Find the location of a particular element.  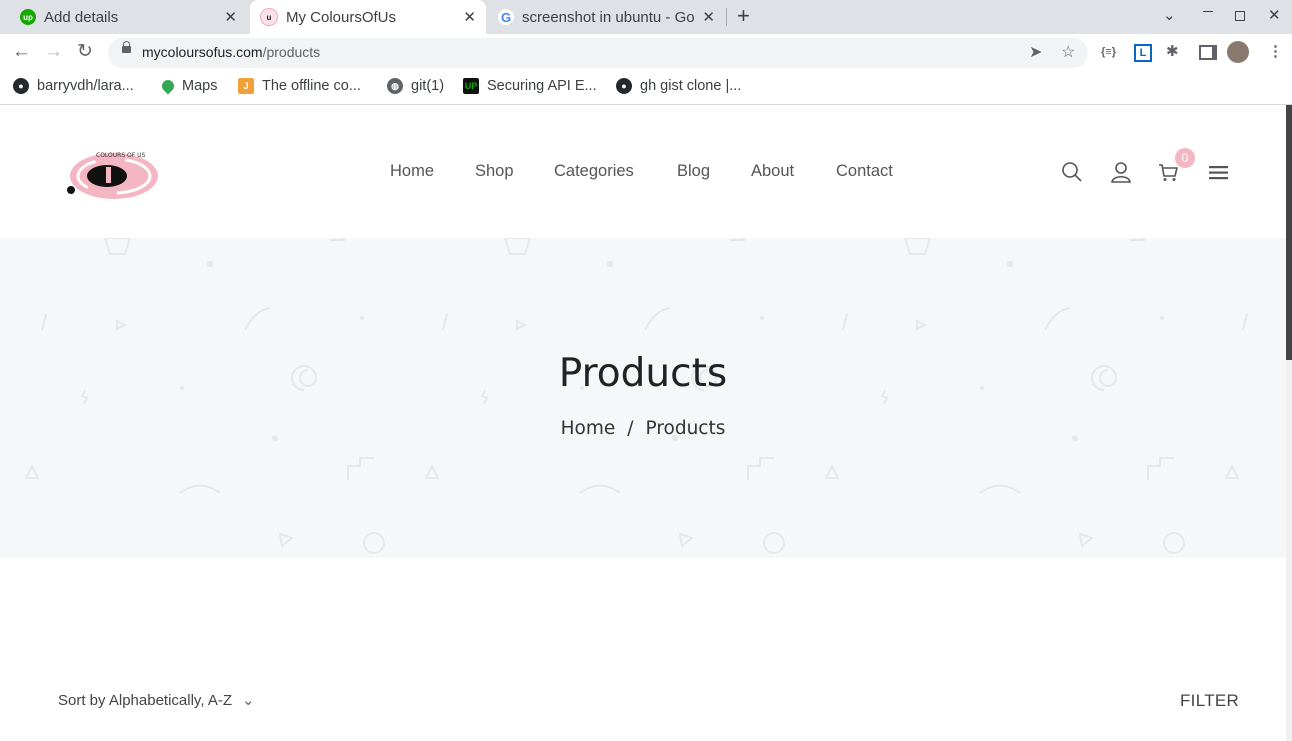

window-close-icon: ✕ is located at coordinates (1274, 15).